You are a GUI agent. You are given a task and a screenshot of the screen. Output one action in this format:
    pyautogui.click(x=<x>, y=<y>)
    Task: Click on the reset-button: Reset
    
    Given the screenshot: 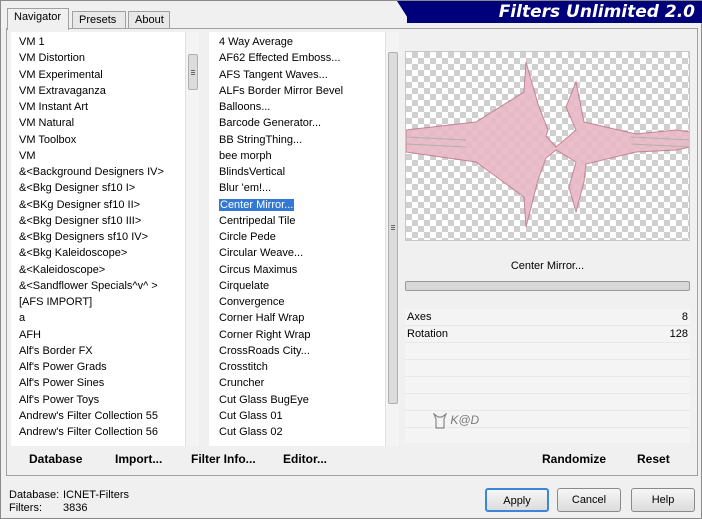 What is the action you would take?
    pyautogui.click(x=653, y=459)
    